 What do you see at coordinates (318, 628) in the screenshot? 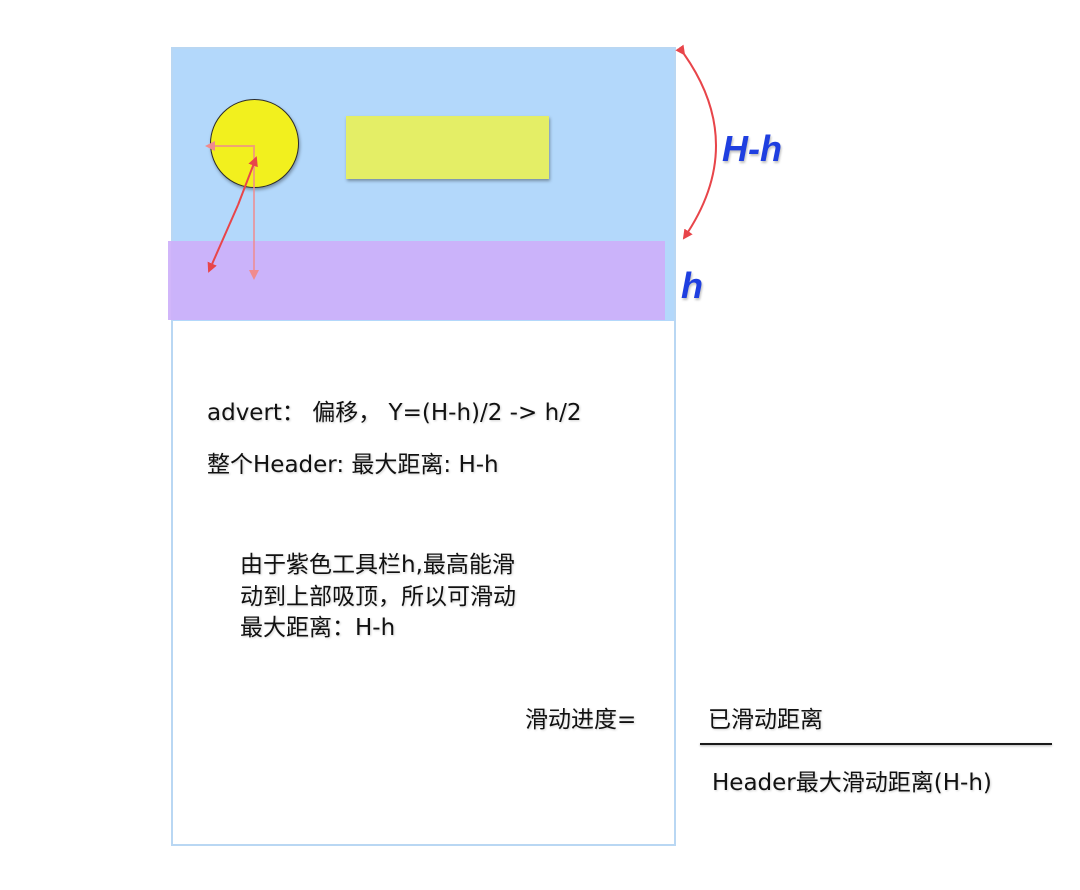
I see `explanation-line: 最大距离：H-h` at bounding box center [318, 628].